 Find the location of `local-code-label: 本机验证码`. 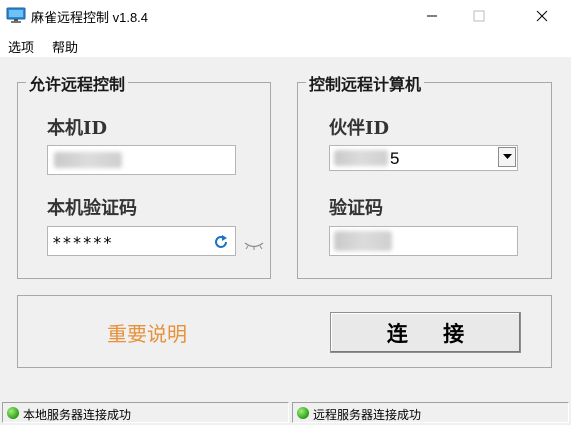

local-code-label: 本机验证码 is located at coordinates (92, 208).